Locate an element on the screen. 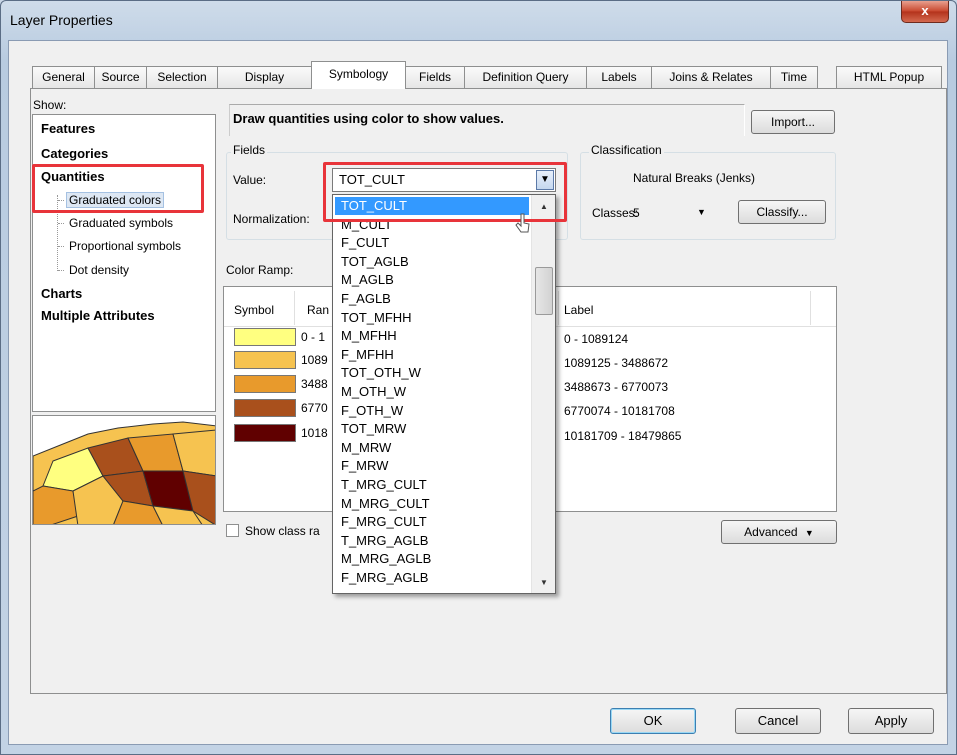  show-class-ranges-label: Show class ra is located at coordinates (282, 531).